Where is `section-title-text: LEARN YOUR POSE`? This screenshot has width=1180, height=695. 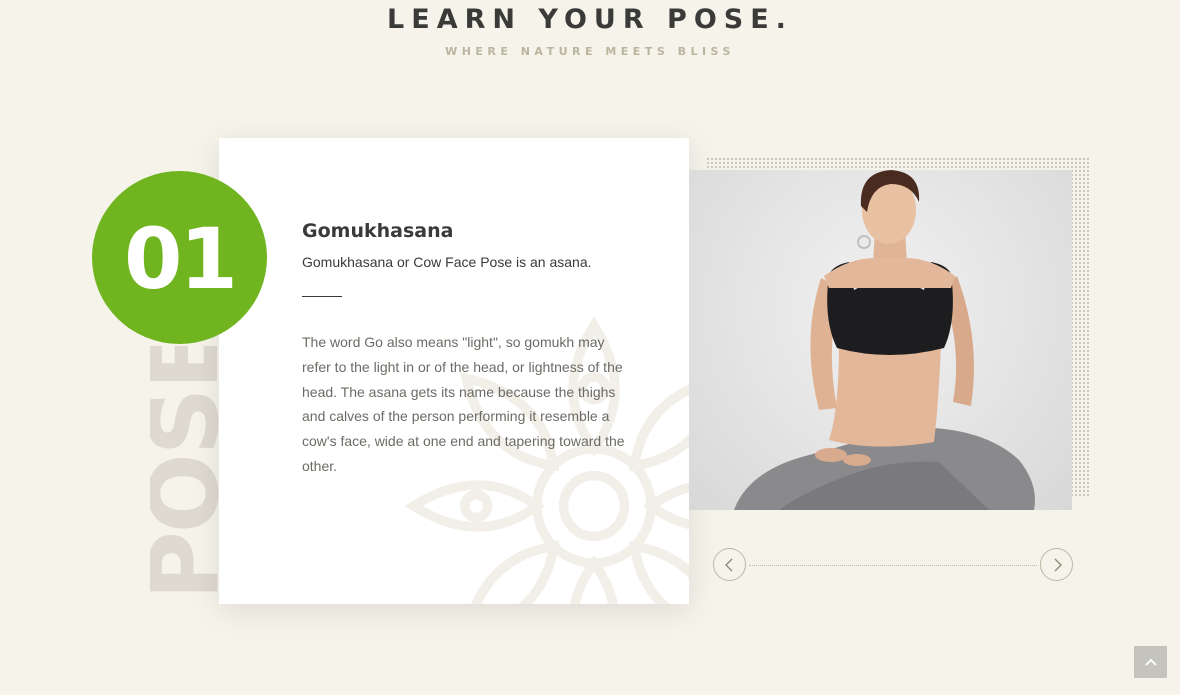 section-title-text: LEARN YOUR POSE is located at coordinates (581, 19).